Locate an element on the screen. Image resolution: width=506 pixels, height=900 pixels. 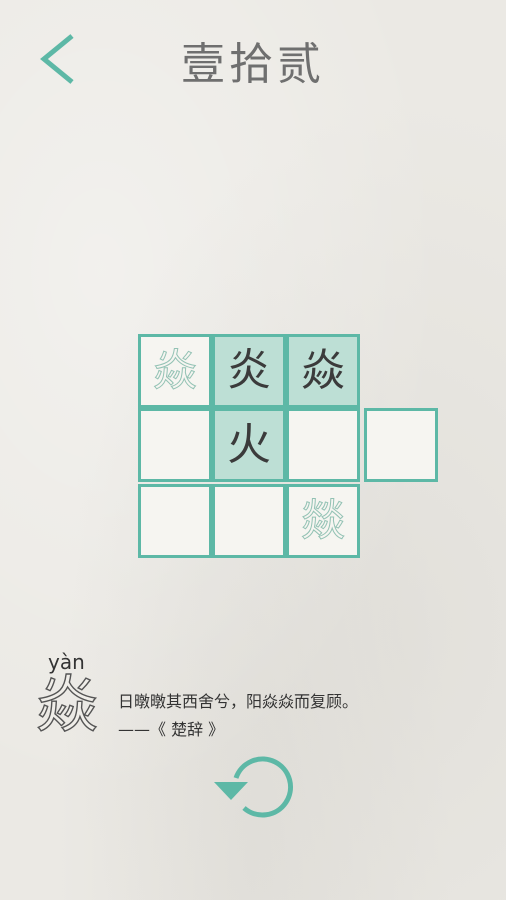
cell-r0c0: 焱 is located at coordinates (175, 371).